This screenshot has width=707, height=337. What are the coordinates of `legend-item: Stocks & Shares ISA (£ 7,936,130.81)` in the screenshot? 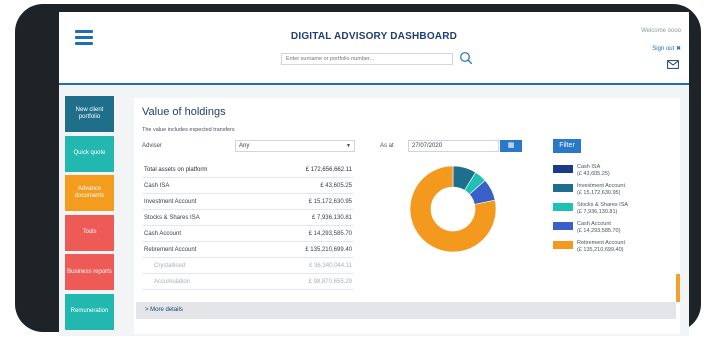 It's located at (615, 209).